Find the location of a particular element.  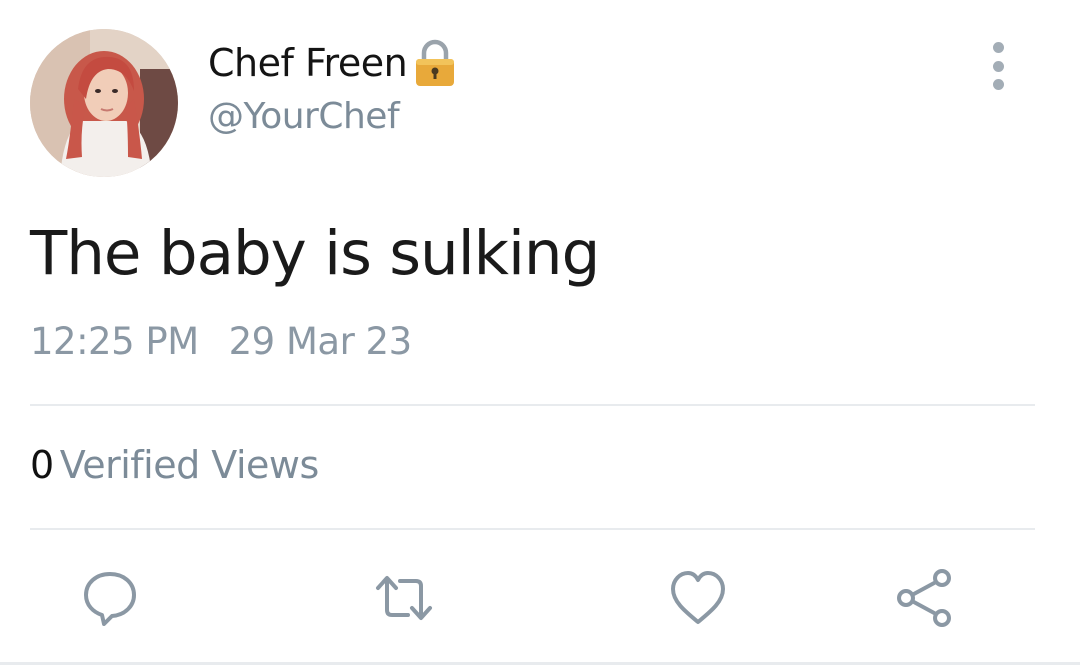

reply-button is located at coordinates (110, 598).